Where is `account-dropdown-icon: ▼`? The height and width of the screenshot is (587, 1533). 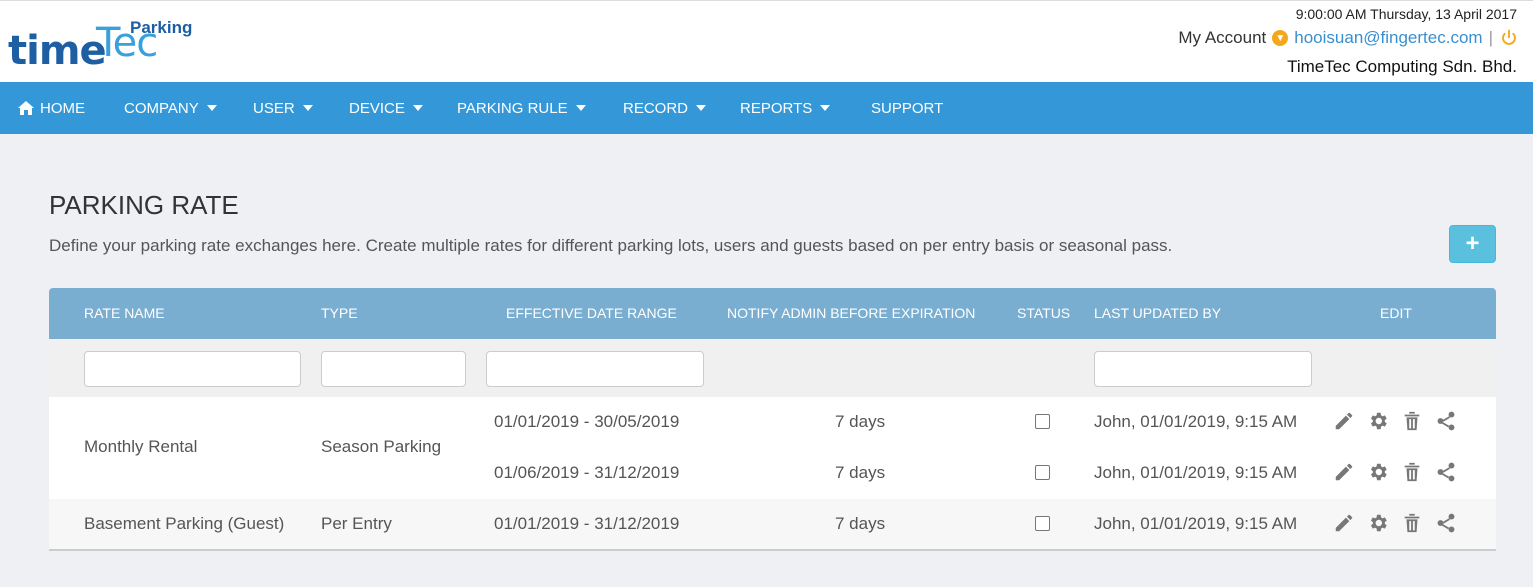
account-dropdown-icon: ▼ is located at coordinates (1280, 38).